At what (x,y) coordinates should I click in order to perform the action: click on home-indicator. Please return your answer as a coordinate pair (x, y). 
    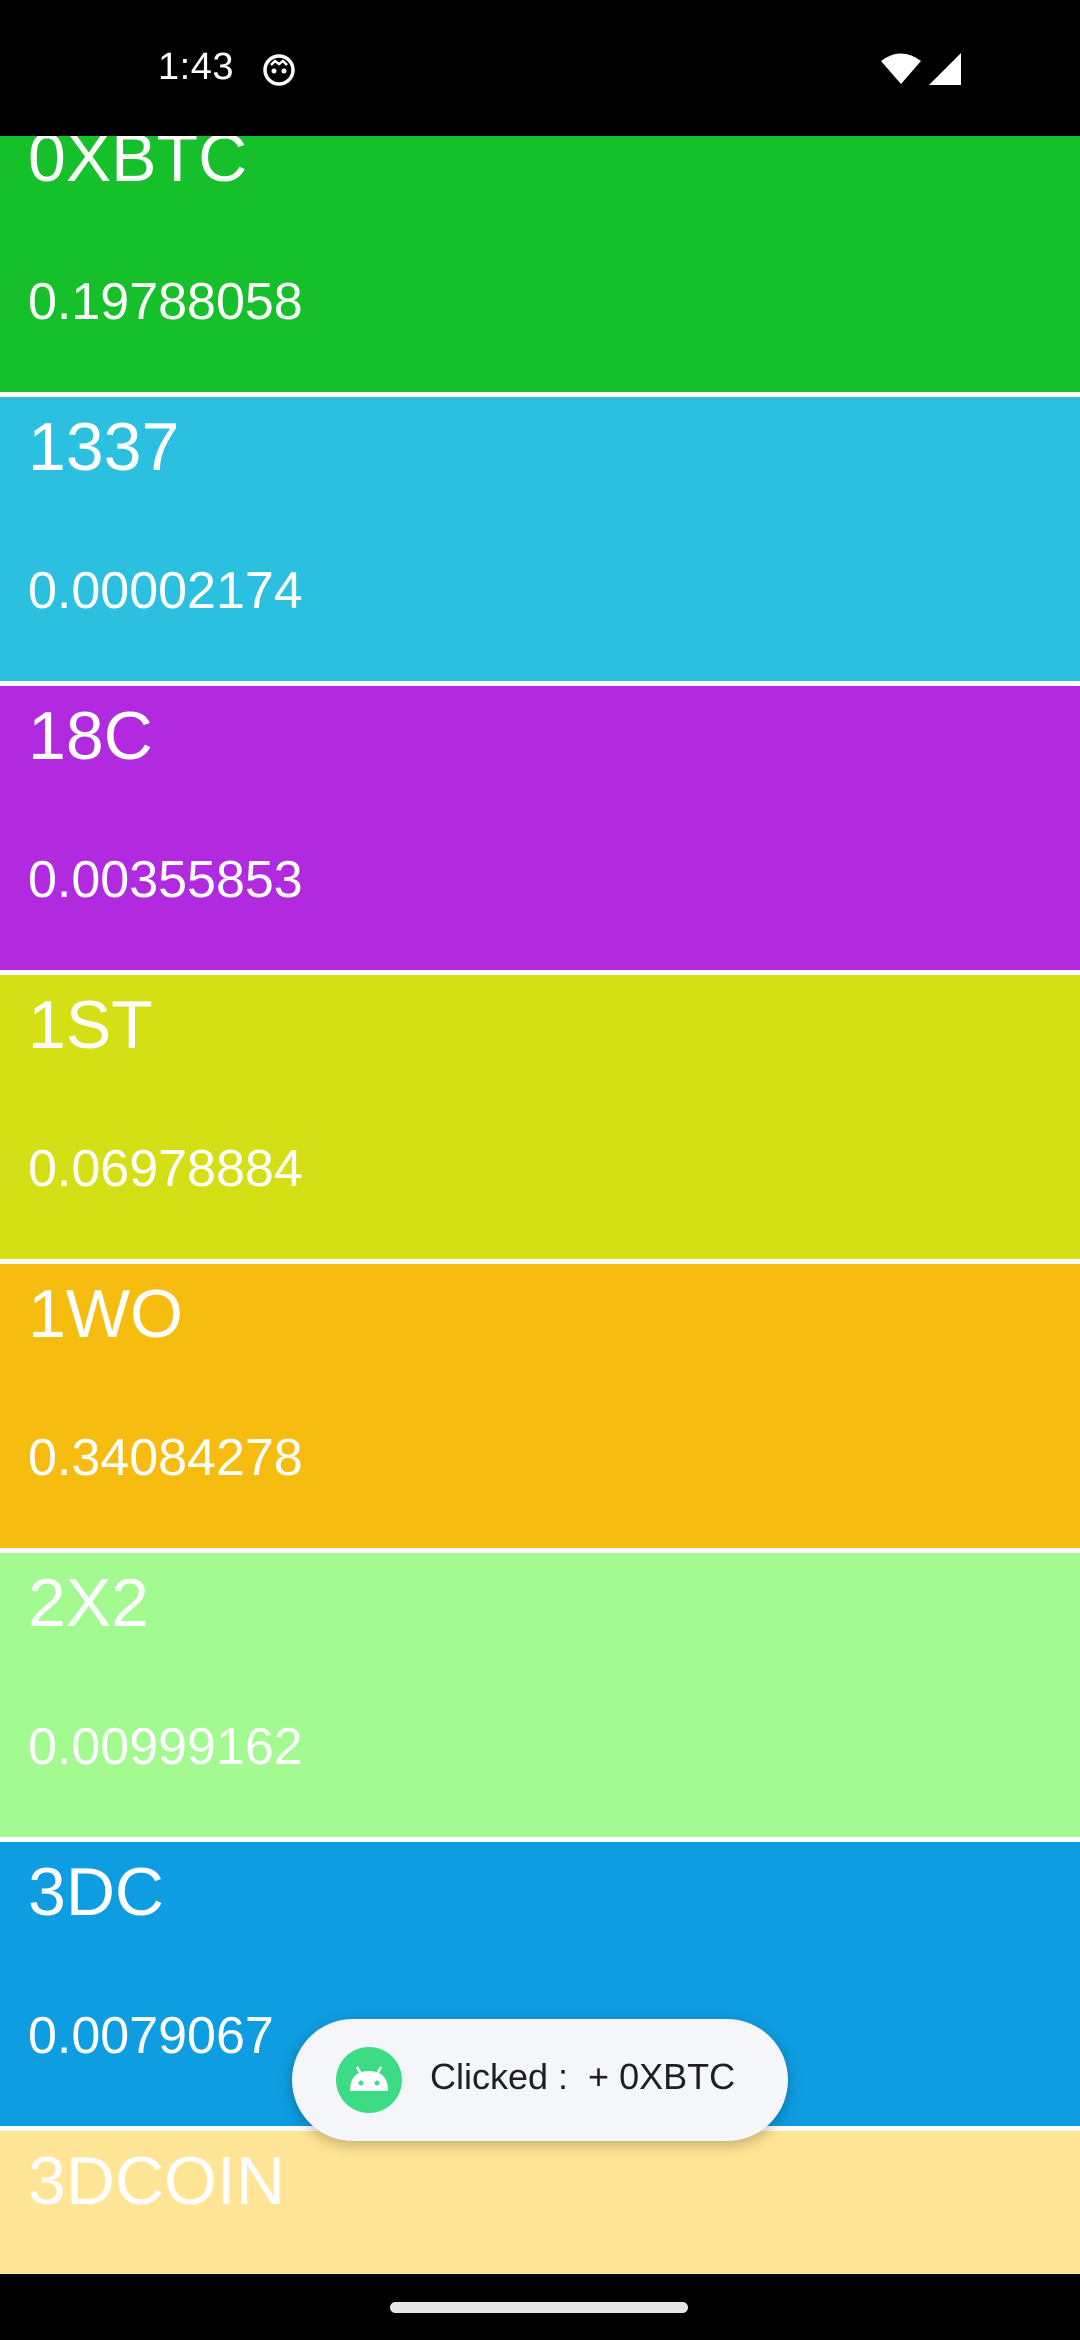
    Looking at the image, I should click on (539, 2307).